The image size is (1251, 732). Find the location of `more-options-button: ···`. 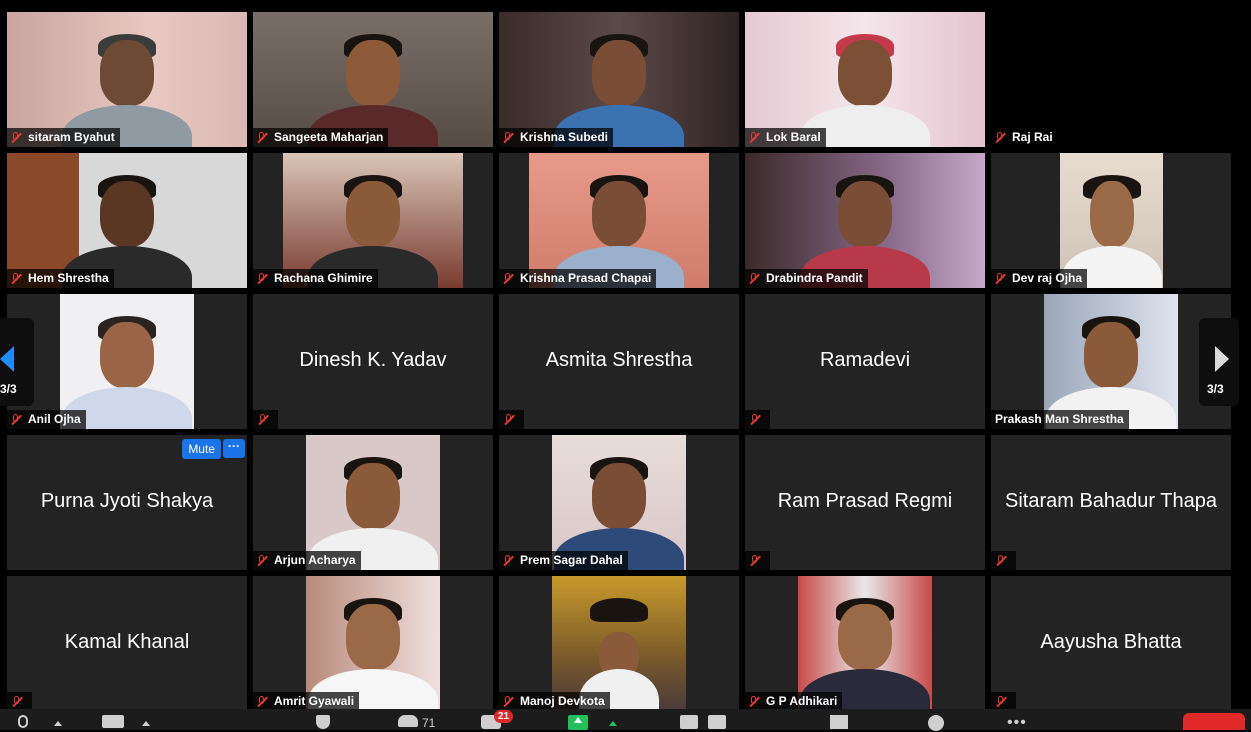

more-options-button: ··· is located at coordinates (234, 448).